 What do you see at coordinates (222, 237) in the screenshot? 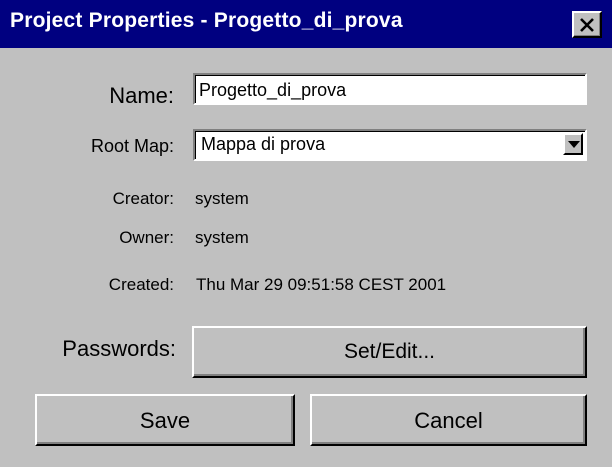
I see `owner-value: system` at bounding box center [222, 237].